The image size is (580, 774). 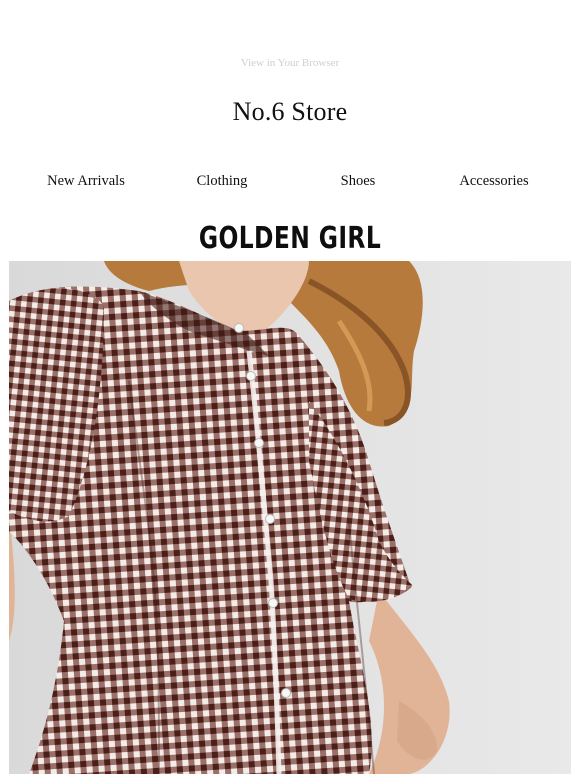 I want to click on view-in-browser-link: View in Your Browser, so click(x=290, y=63).